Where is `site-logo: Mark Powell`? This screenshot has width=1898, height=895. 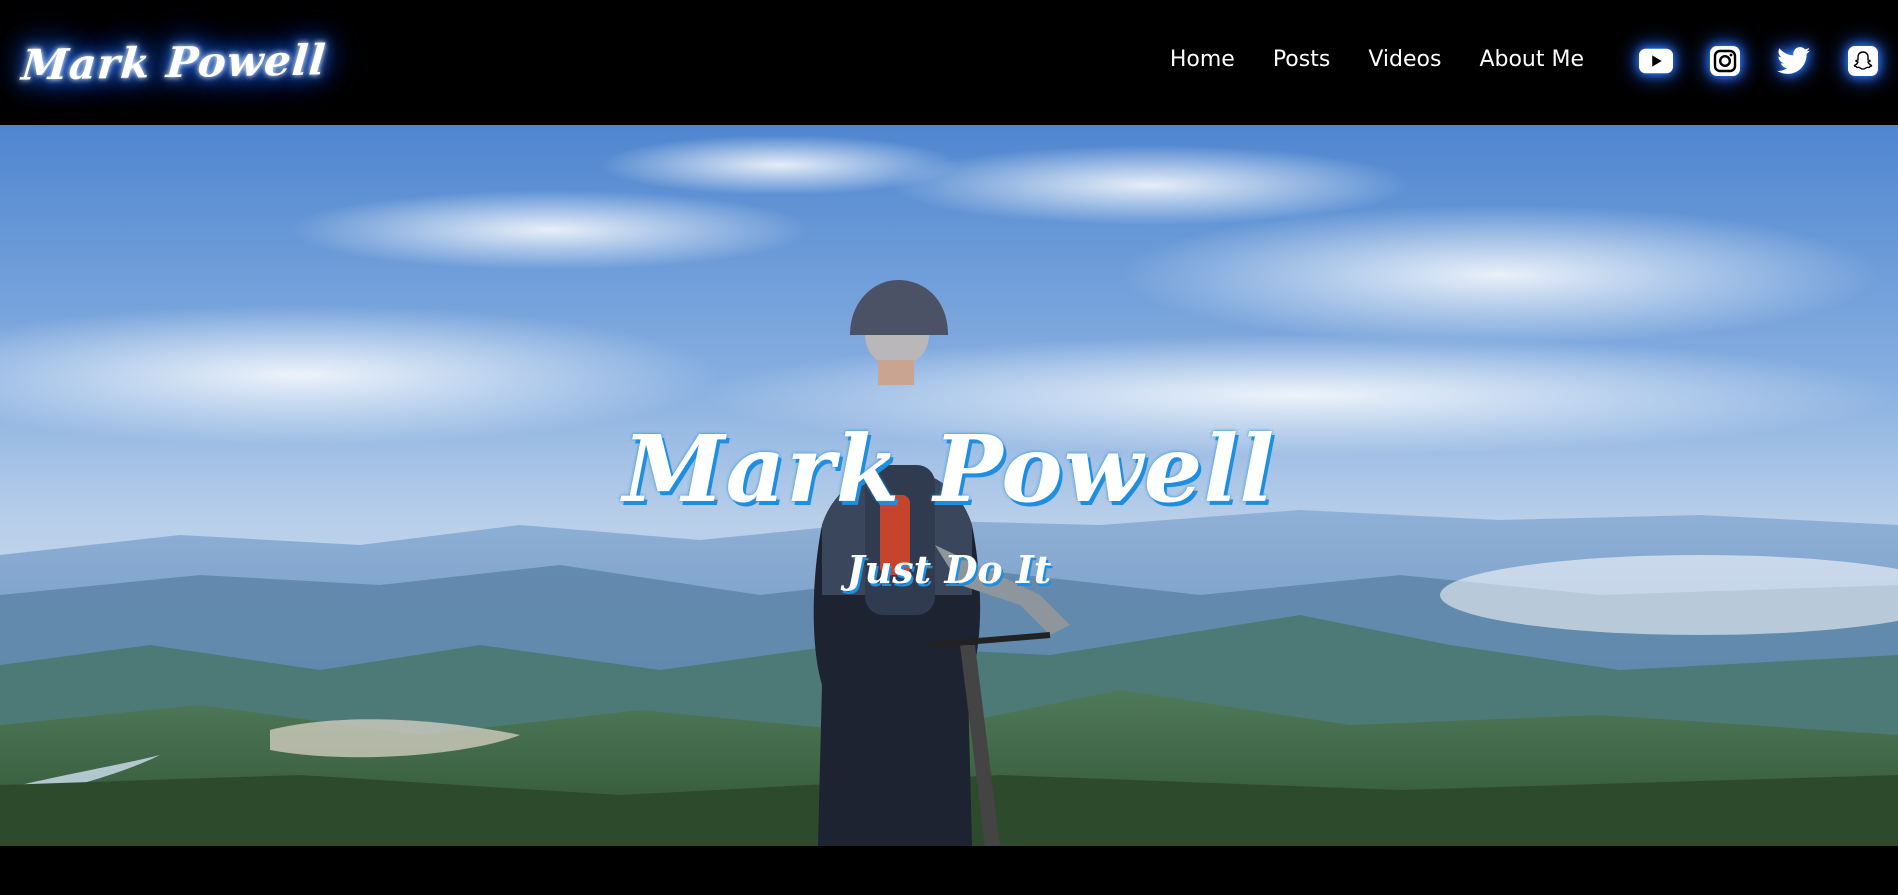
site-logo: Mark Powell is located at coordinates (174, 62).